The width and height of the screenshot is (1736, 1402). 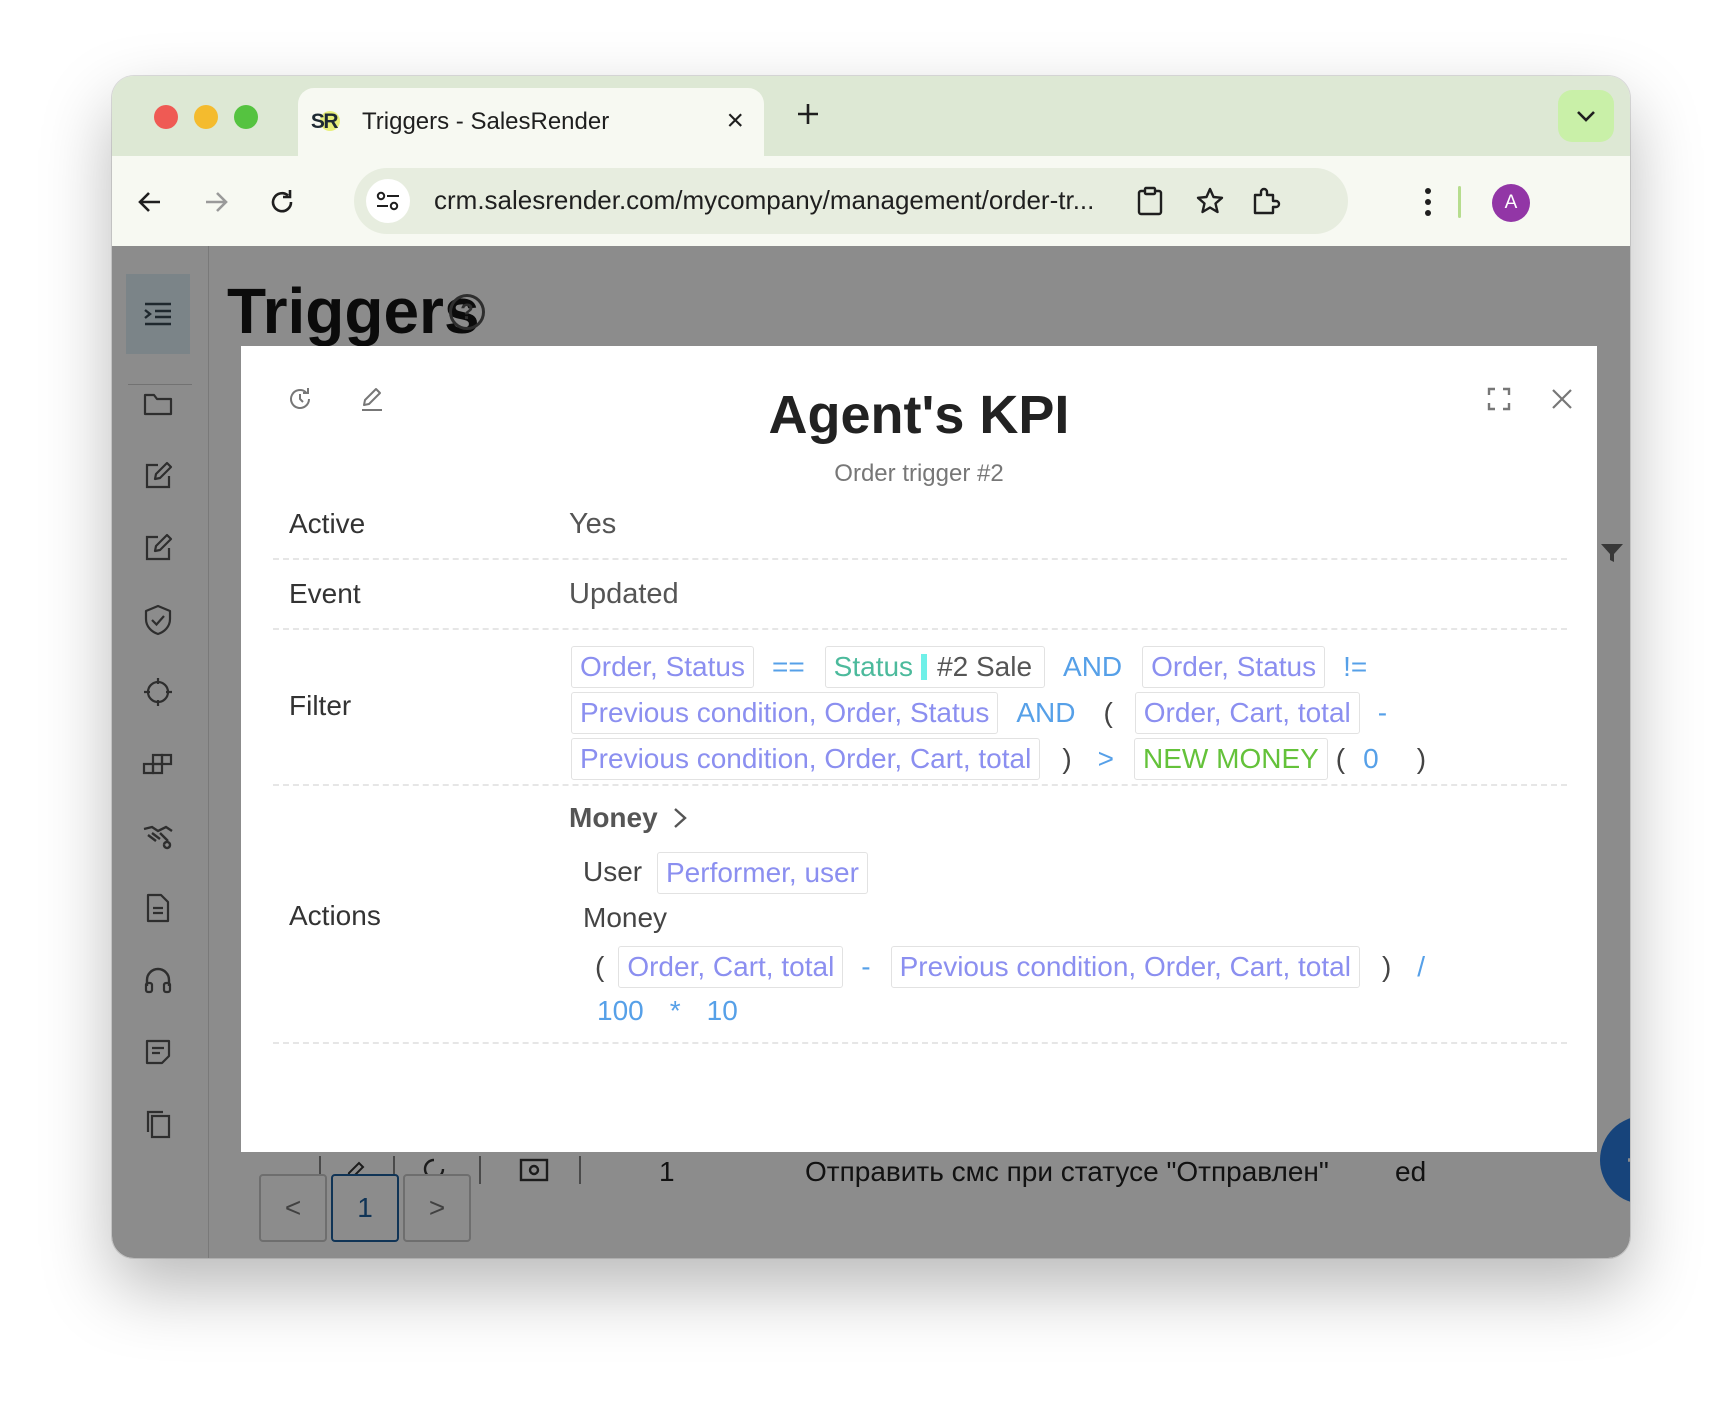 What do you see at coordinates (625, 917) in the screenshot?
I see `action-money-label: Money` at bounding box center [625, 917].